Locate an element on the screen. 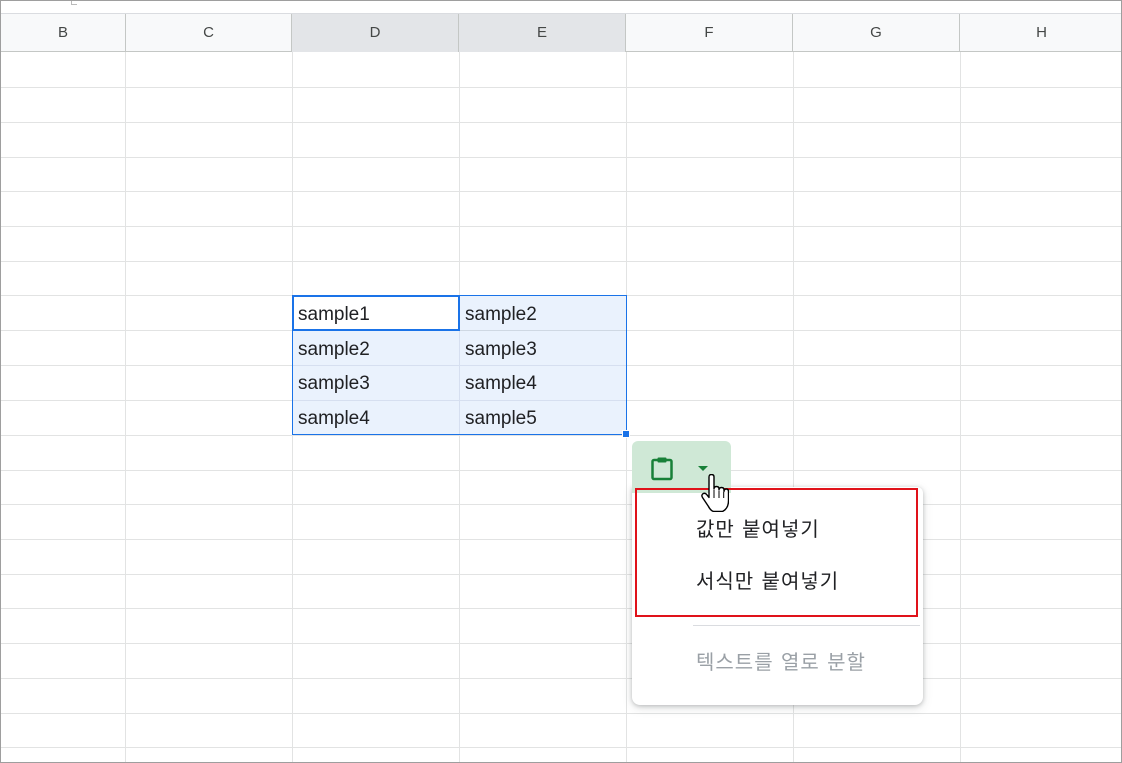 The height and width of the screenshot is (763, 1122). column-header-row: B C D E F G H is located at coordinates (561, 33).